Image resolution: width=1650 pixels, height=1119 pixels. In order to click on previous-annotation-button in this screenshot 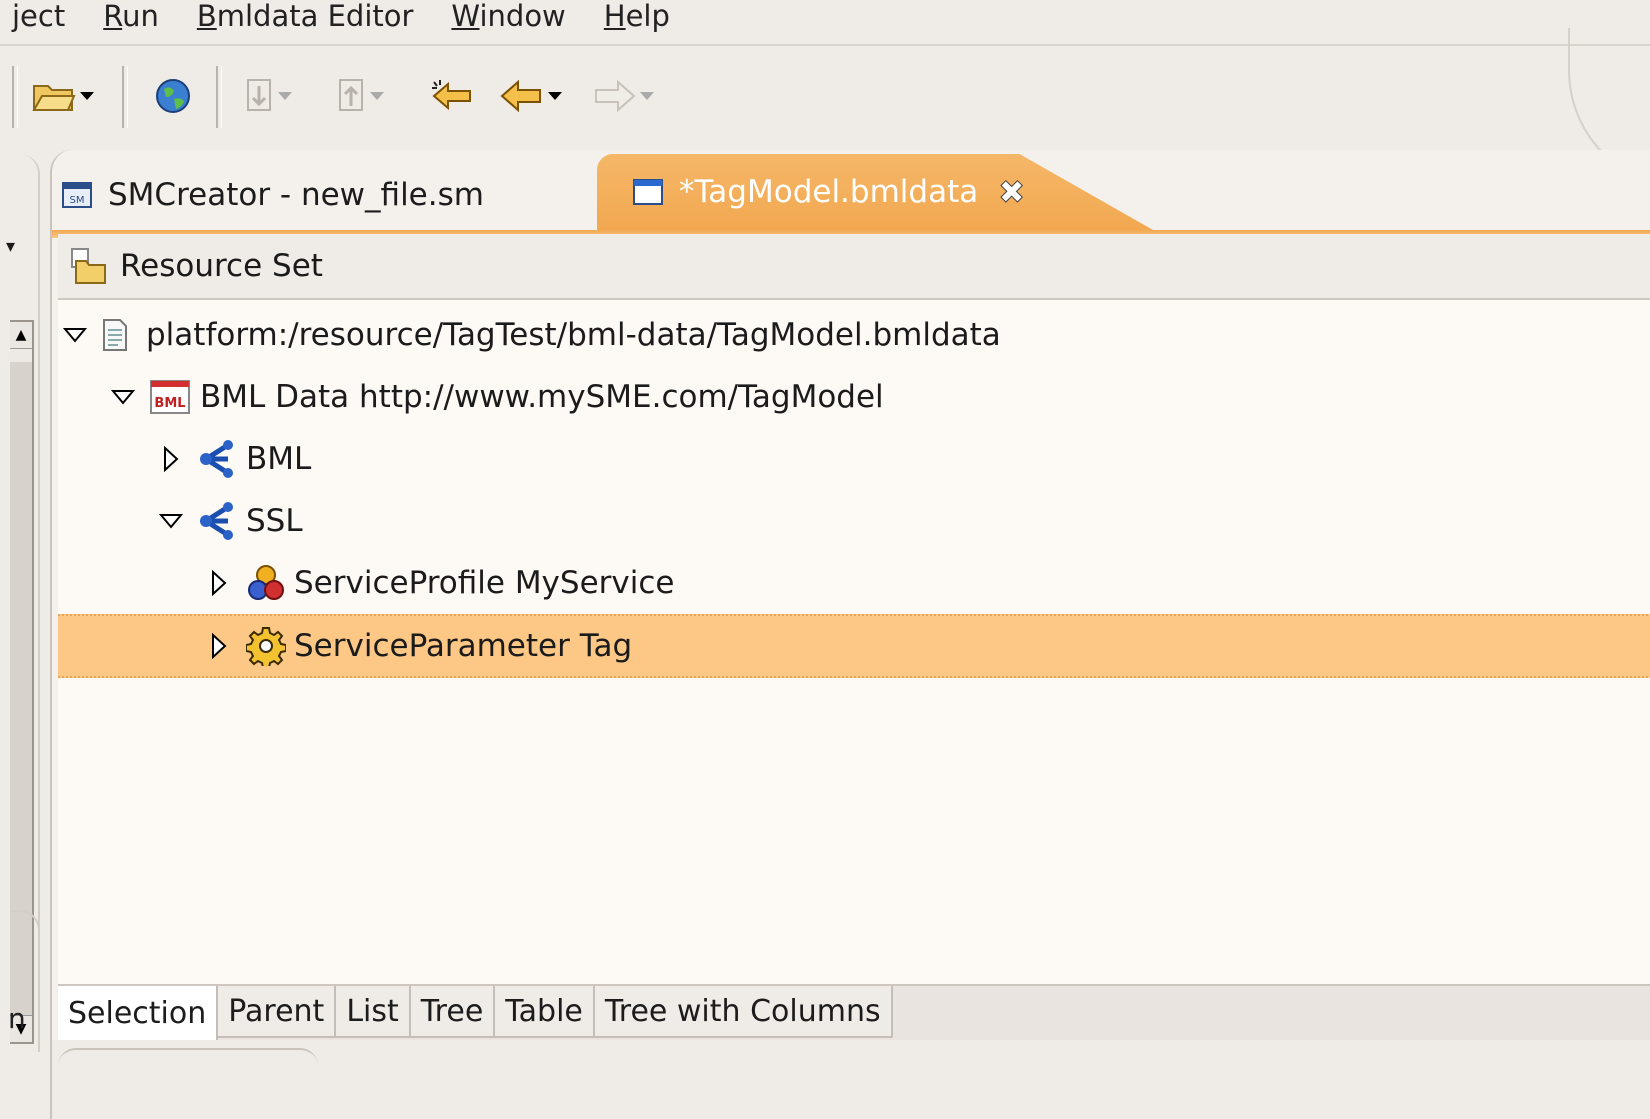, I will do `click(360, 96)`.